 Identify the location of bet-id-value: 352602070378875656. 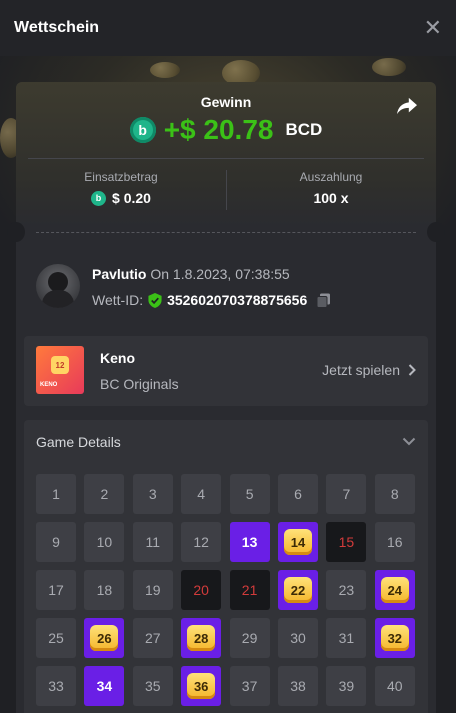
(237, 300).